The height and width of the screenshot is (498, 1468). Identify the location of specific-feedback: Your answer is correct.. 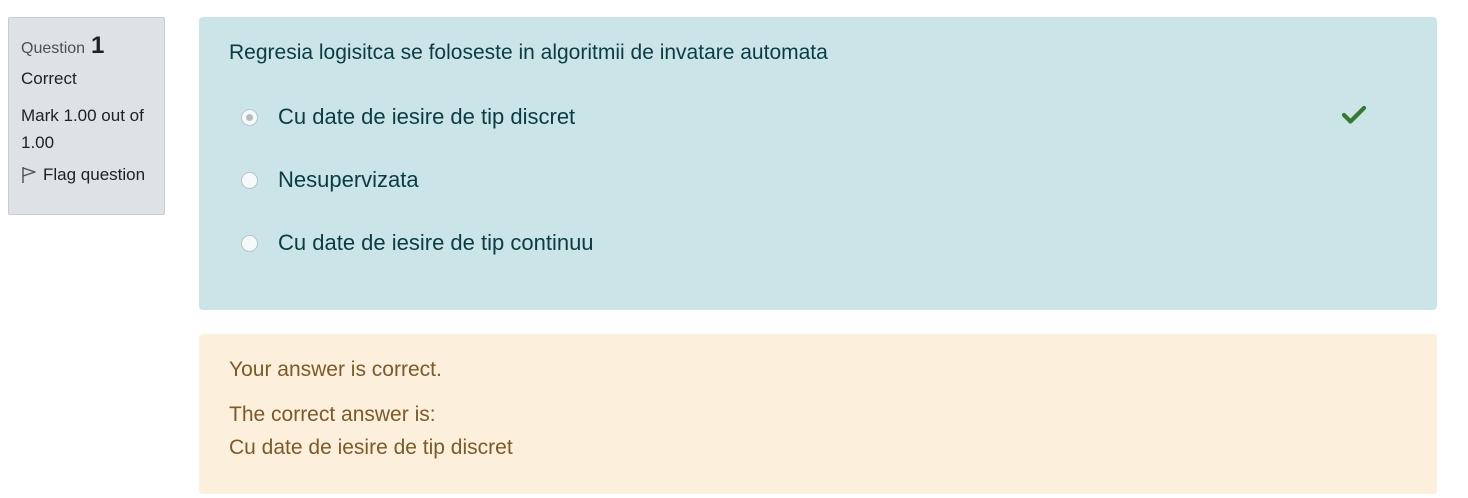
(335, 369).